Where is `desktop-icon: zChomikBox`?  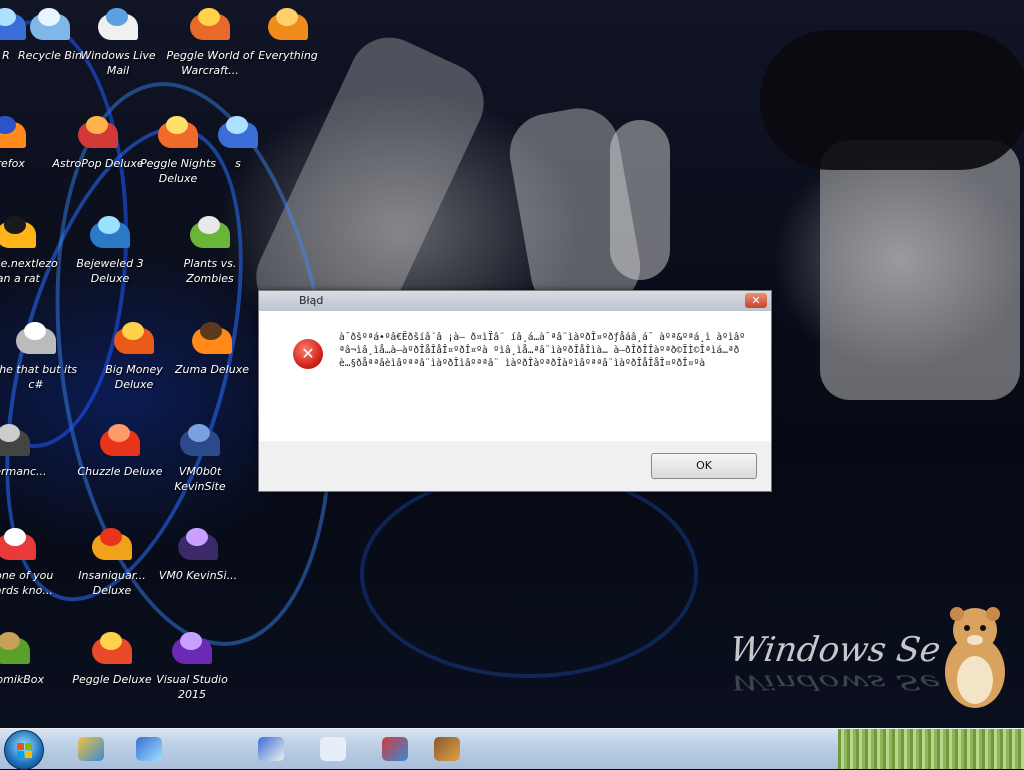 desktop-icon: zChomikBox is located at coordinates (28, 657).